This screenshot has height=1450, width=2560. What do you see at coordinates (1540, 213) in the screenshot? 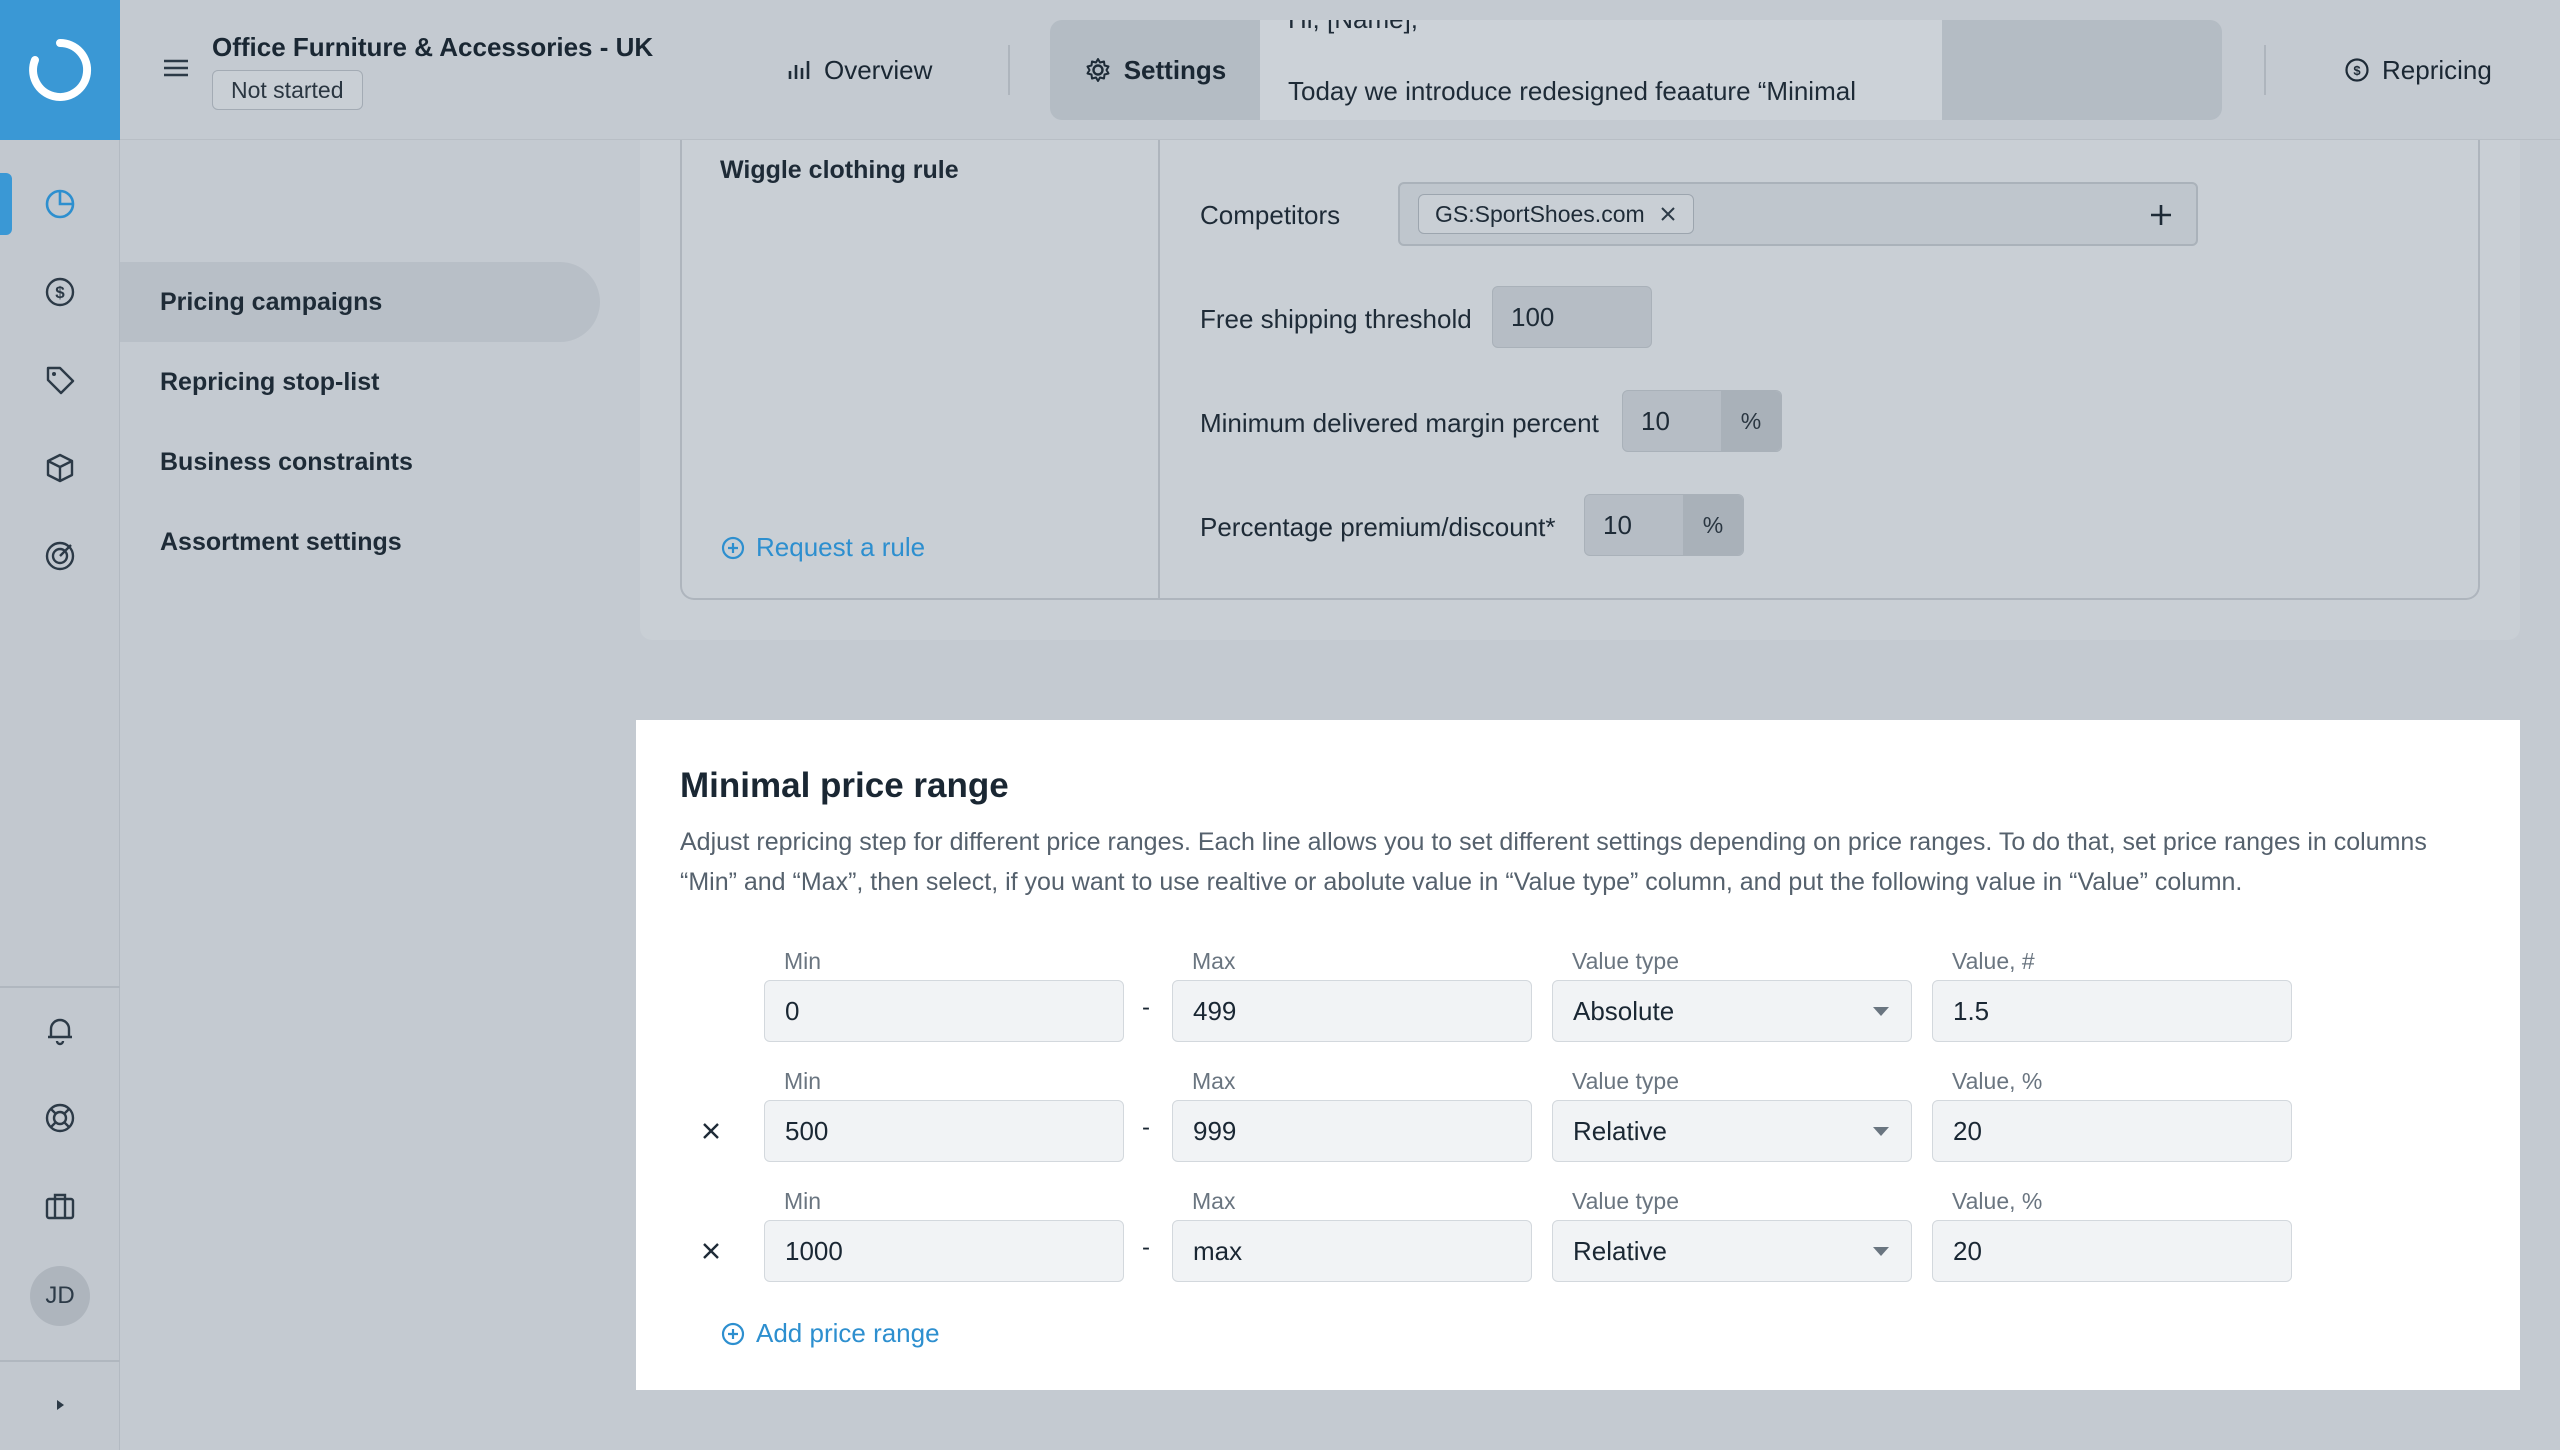
I see `competitor-chip-label: GS:SportShoes.com` at bounding box center [1540, 213].